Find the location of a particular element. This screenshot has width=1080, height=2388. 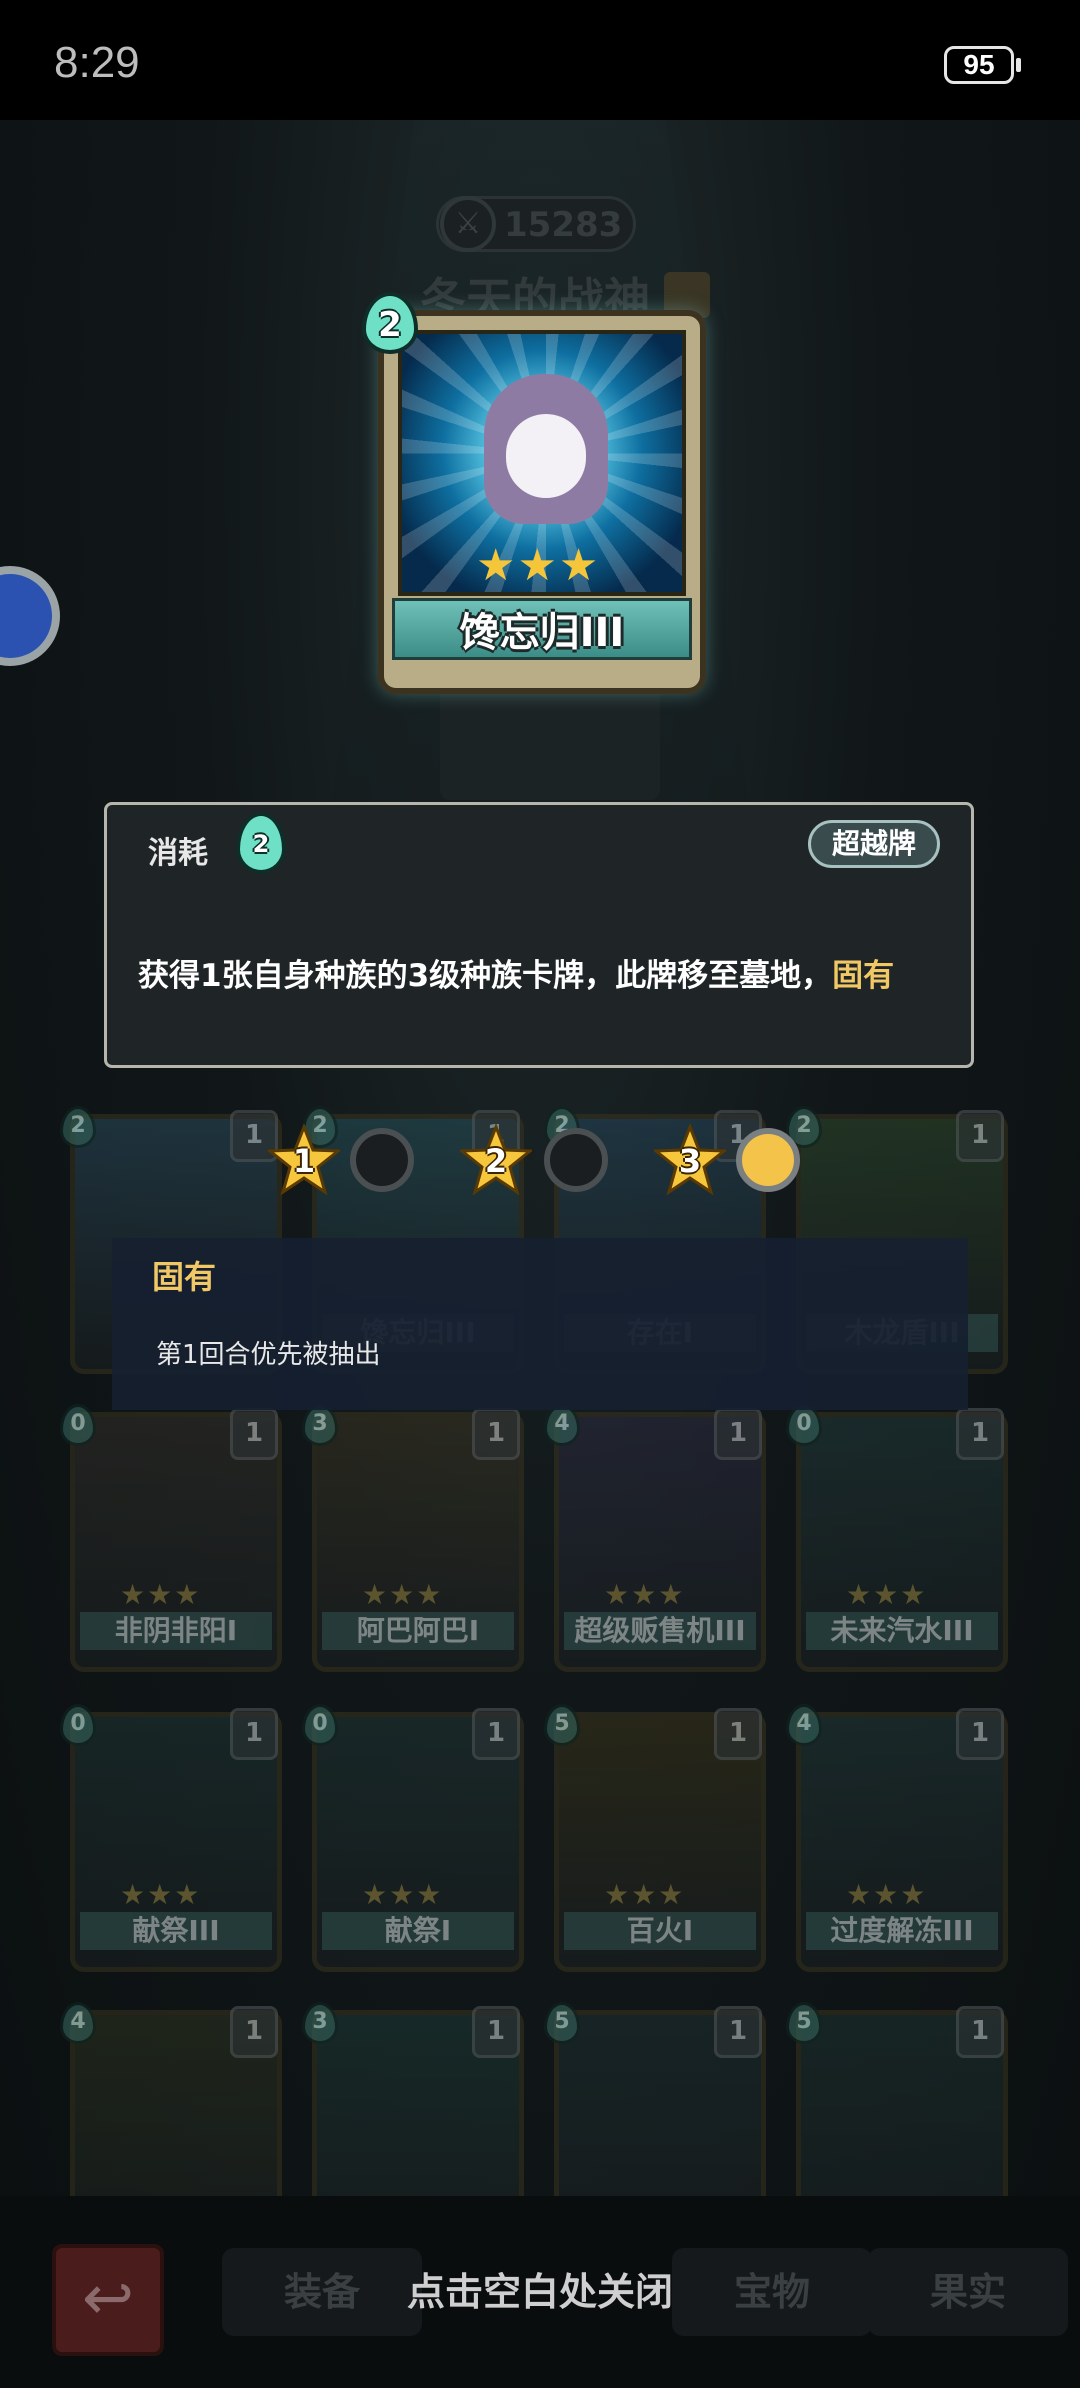

keyword-description: 第1回合优先被抽出 is located at coordinates (268, 1355).